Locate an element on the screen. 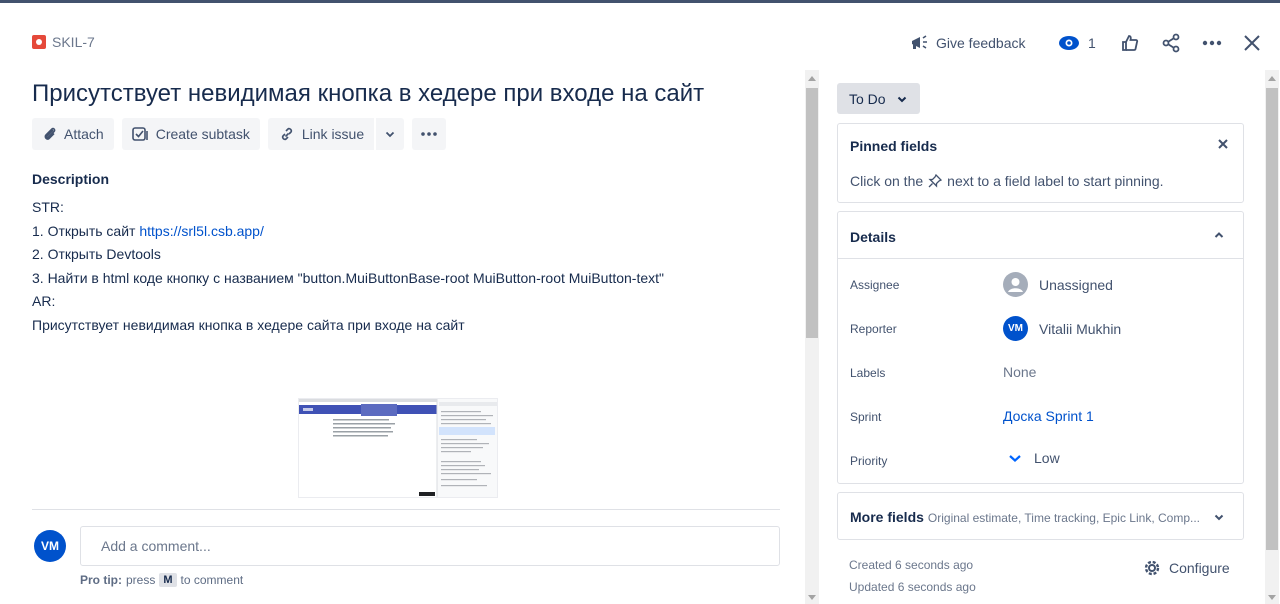 This screenshot has width=1280, height=604. window-top-border is located at coordinates (640, 1).